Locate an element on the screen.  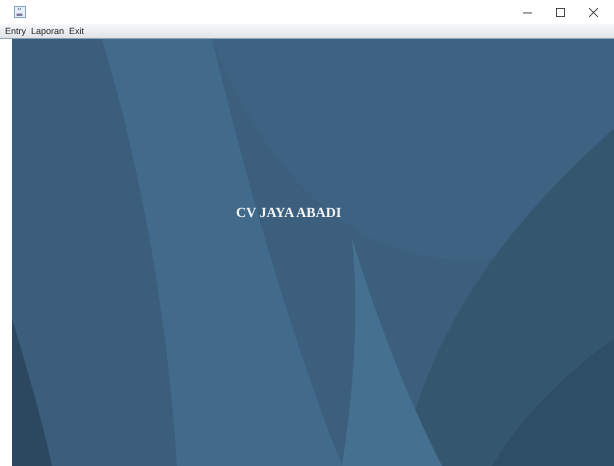
company-name: CV JAYA ABADI is located at coordinates (289, 214).